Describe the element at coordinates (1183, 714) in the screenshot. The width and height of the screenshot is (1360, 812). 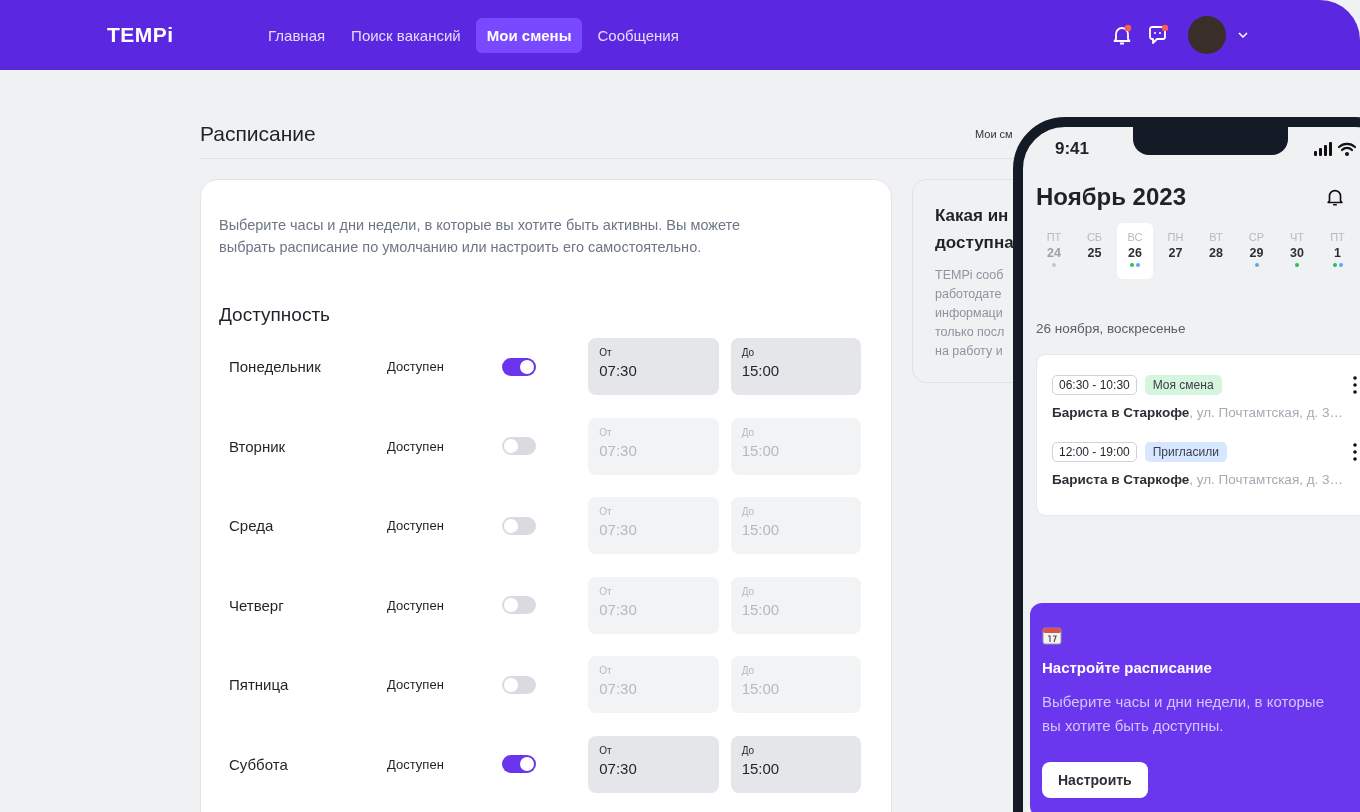
I see `promo-text: Выберите часы и дни недели, в которые вы хотите быть доступны.` at that location.